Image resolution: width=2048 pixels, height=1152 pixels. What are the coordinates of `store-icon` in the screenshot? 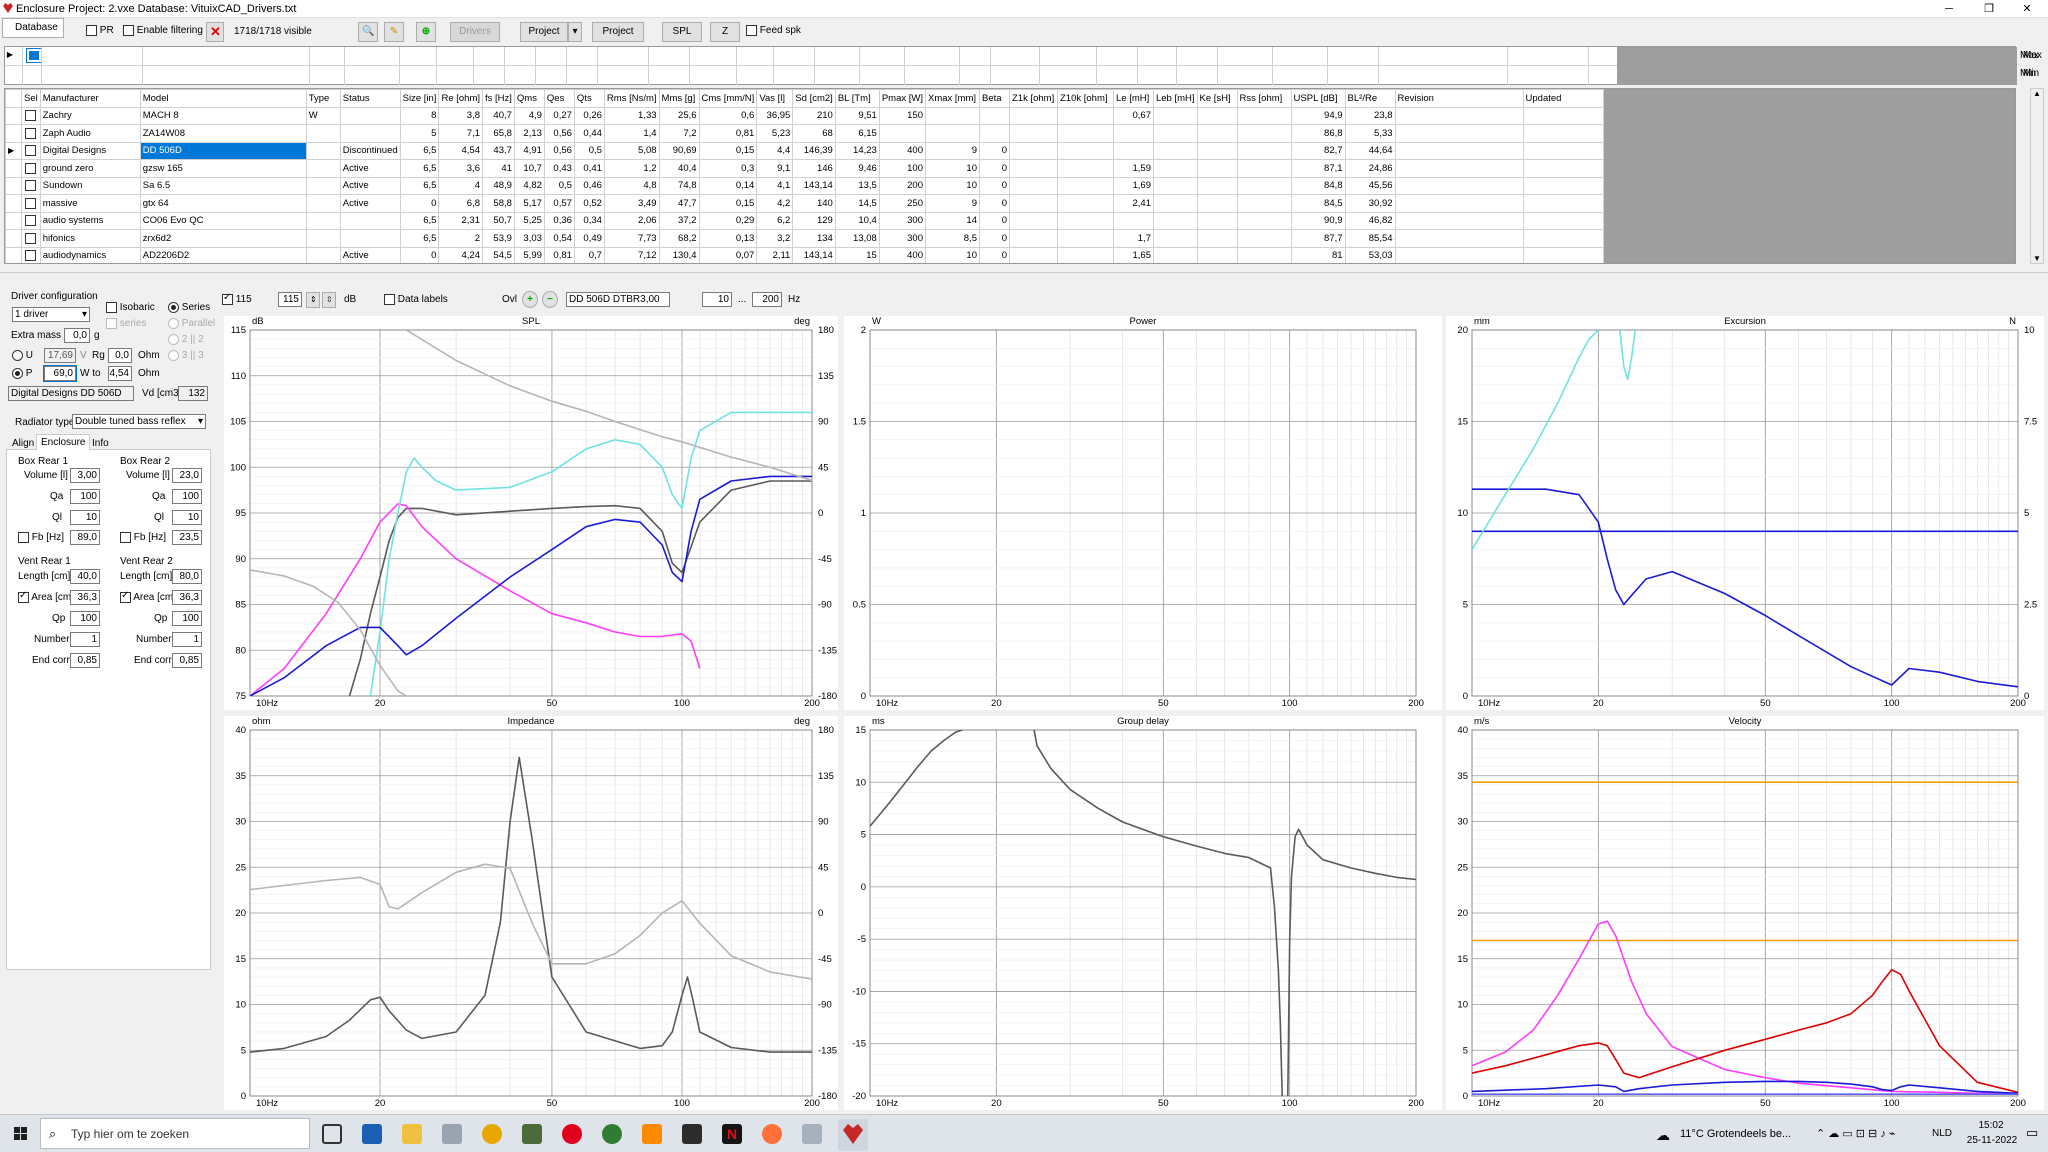 It's located at (372, 1134).